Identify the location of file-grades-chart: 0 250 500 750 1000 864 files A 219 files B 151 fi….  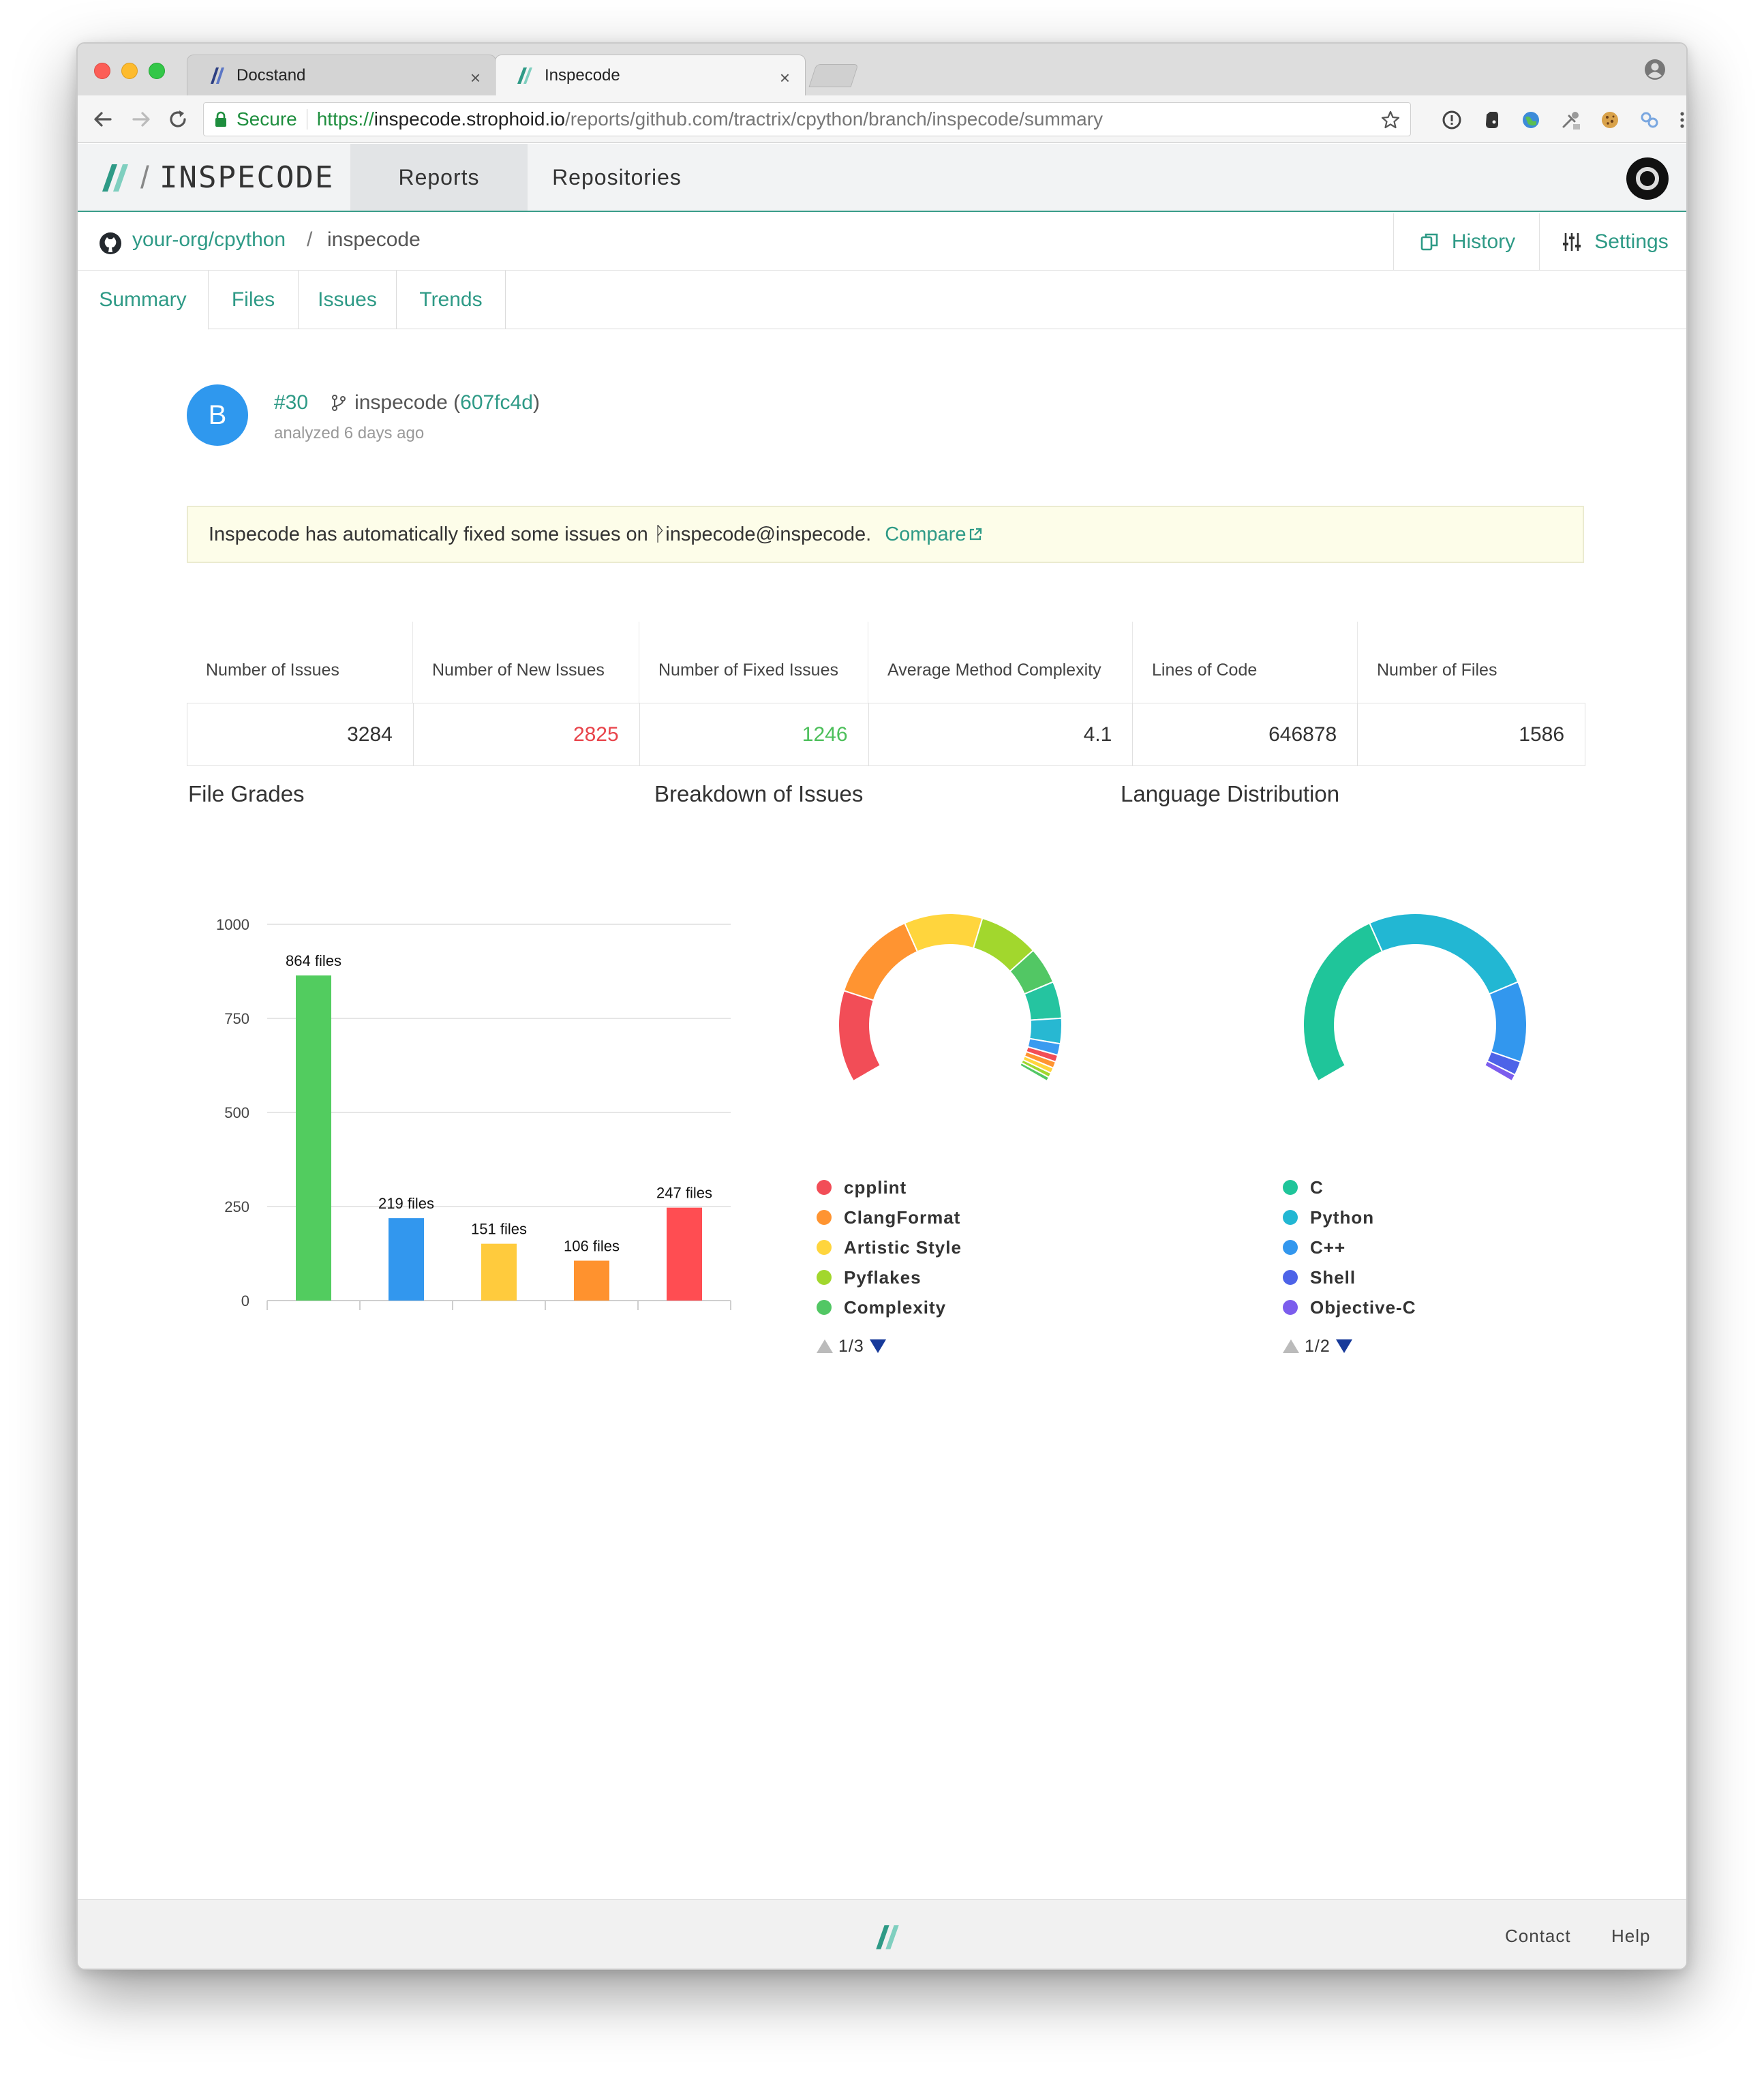
(473, 1118).